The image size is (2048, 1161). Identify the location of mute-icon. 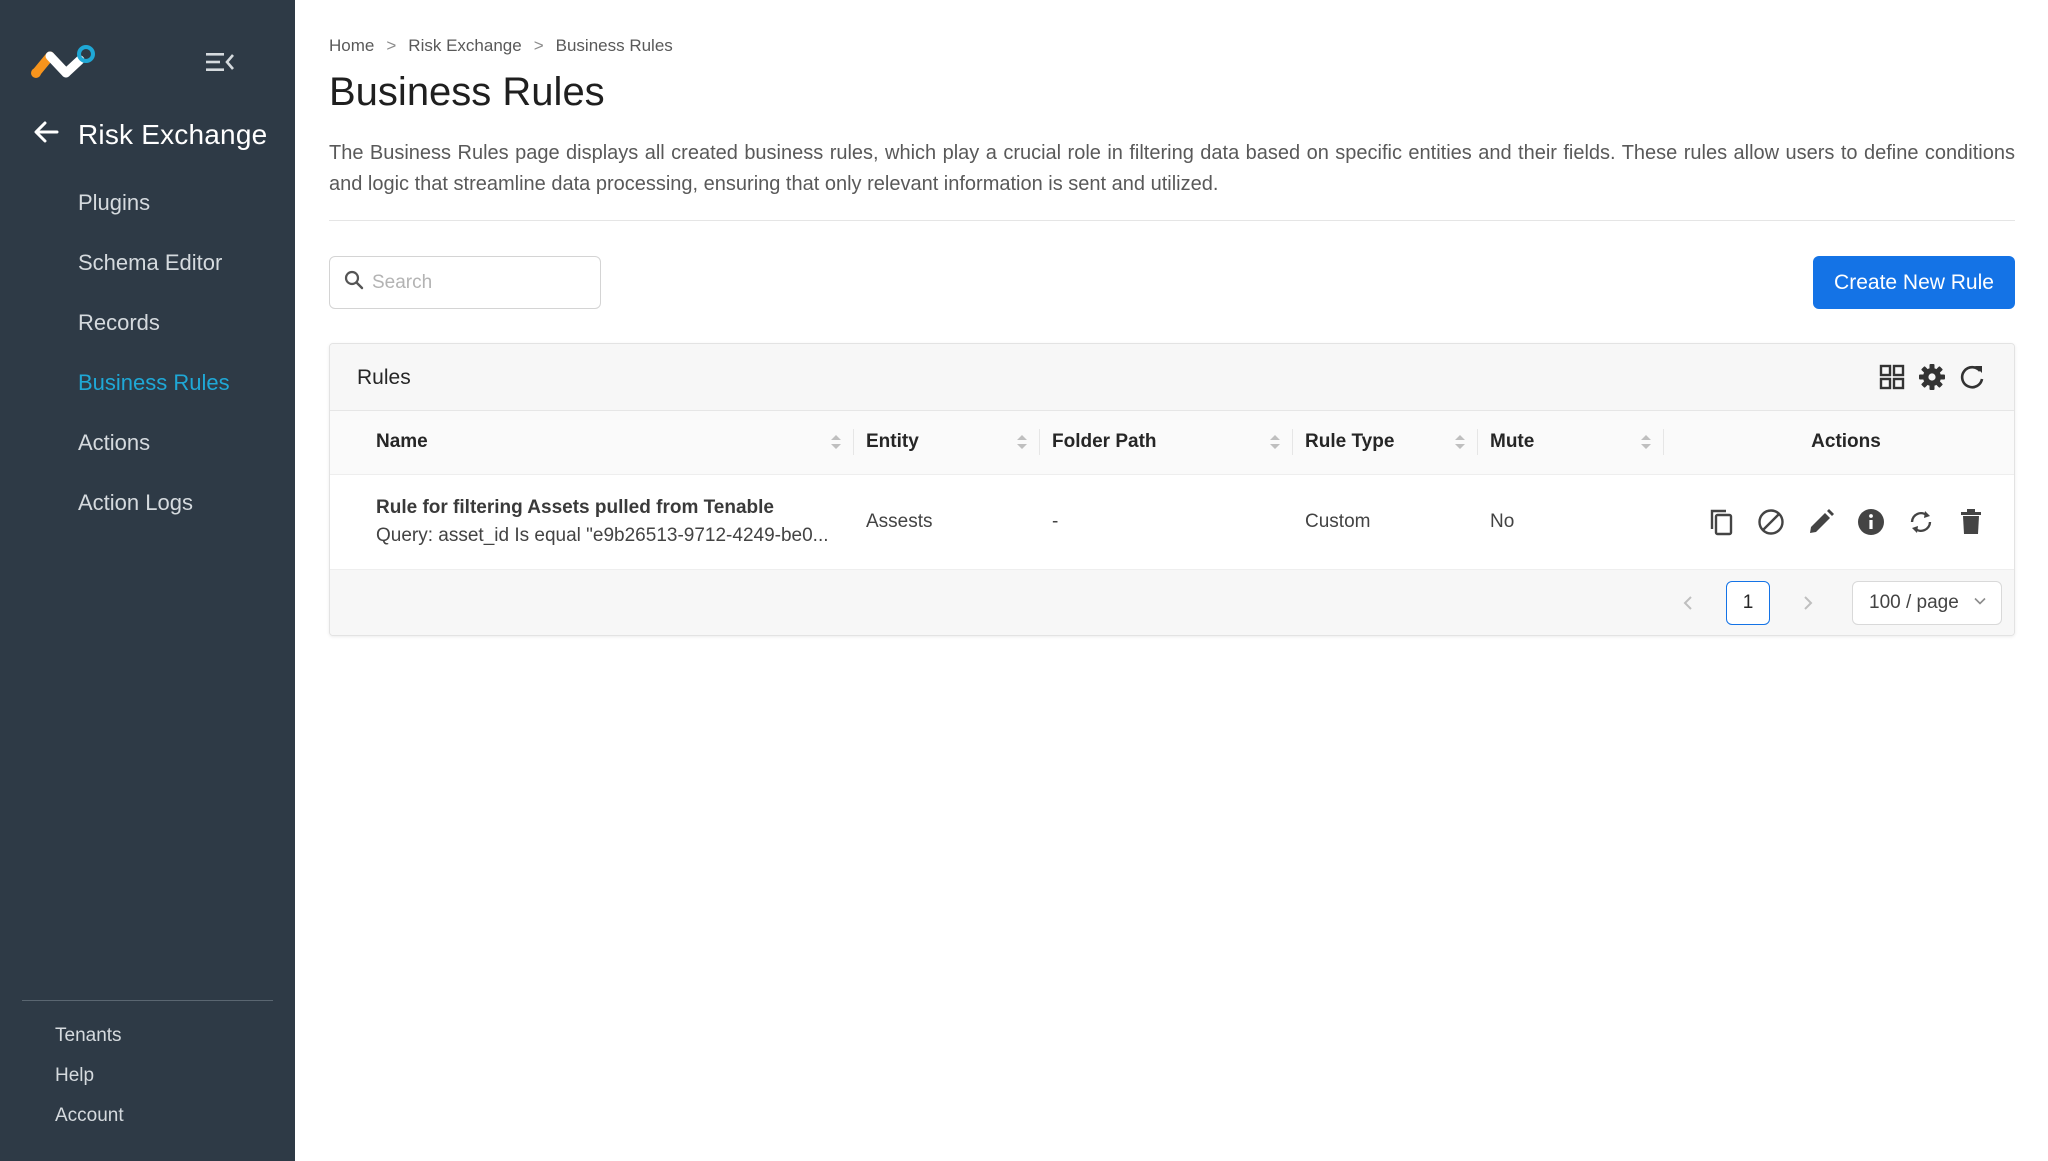
(1771, 522).